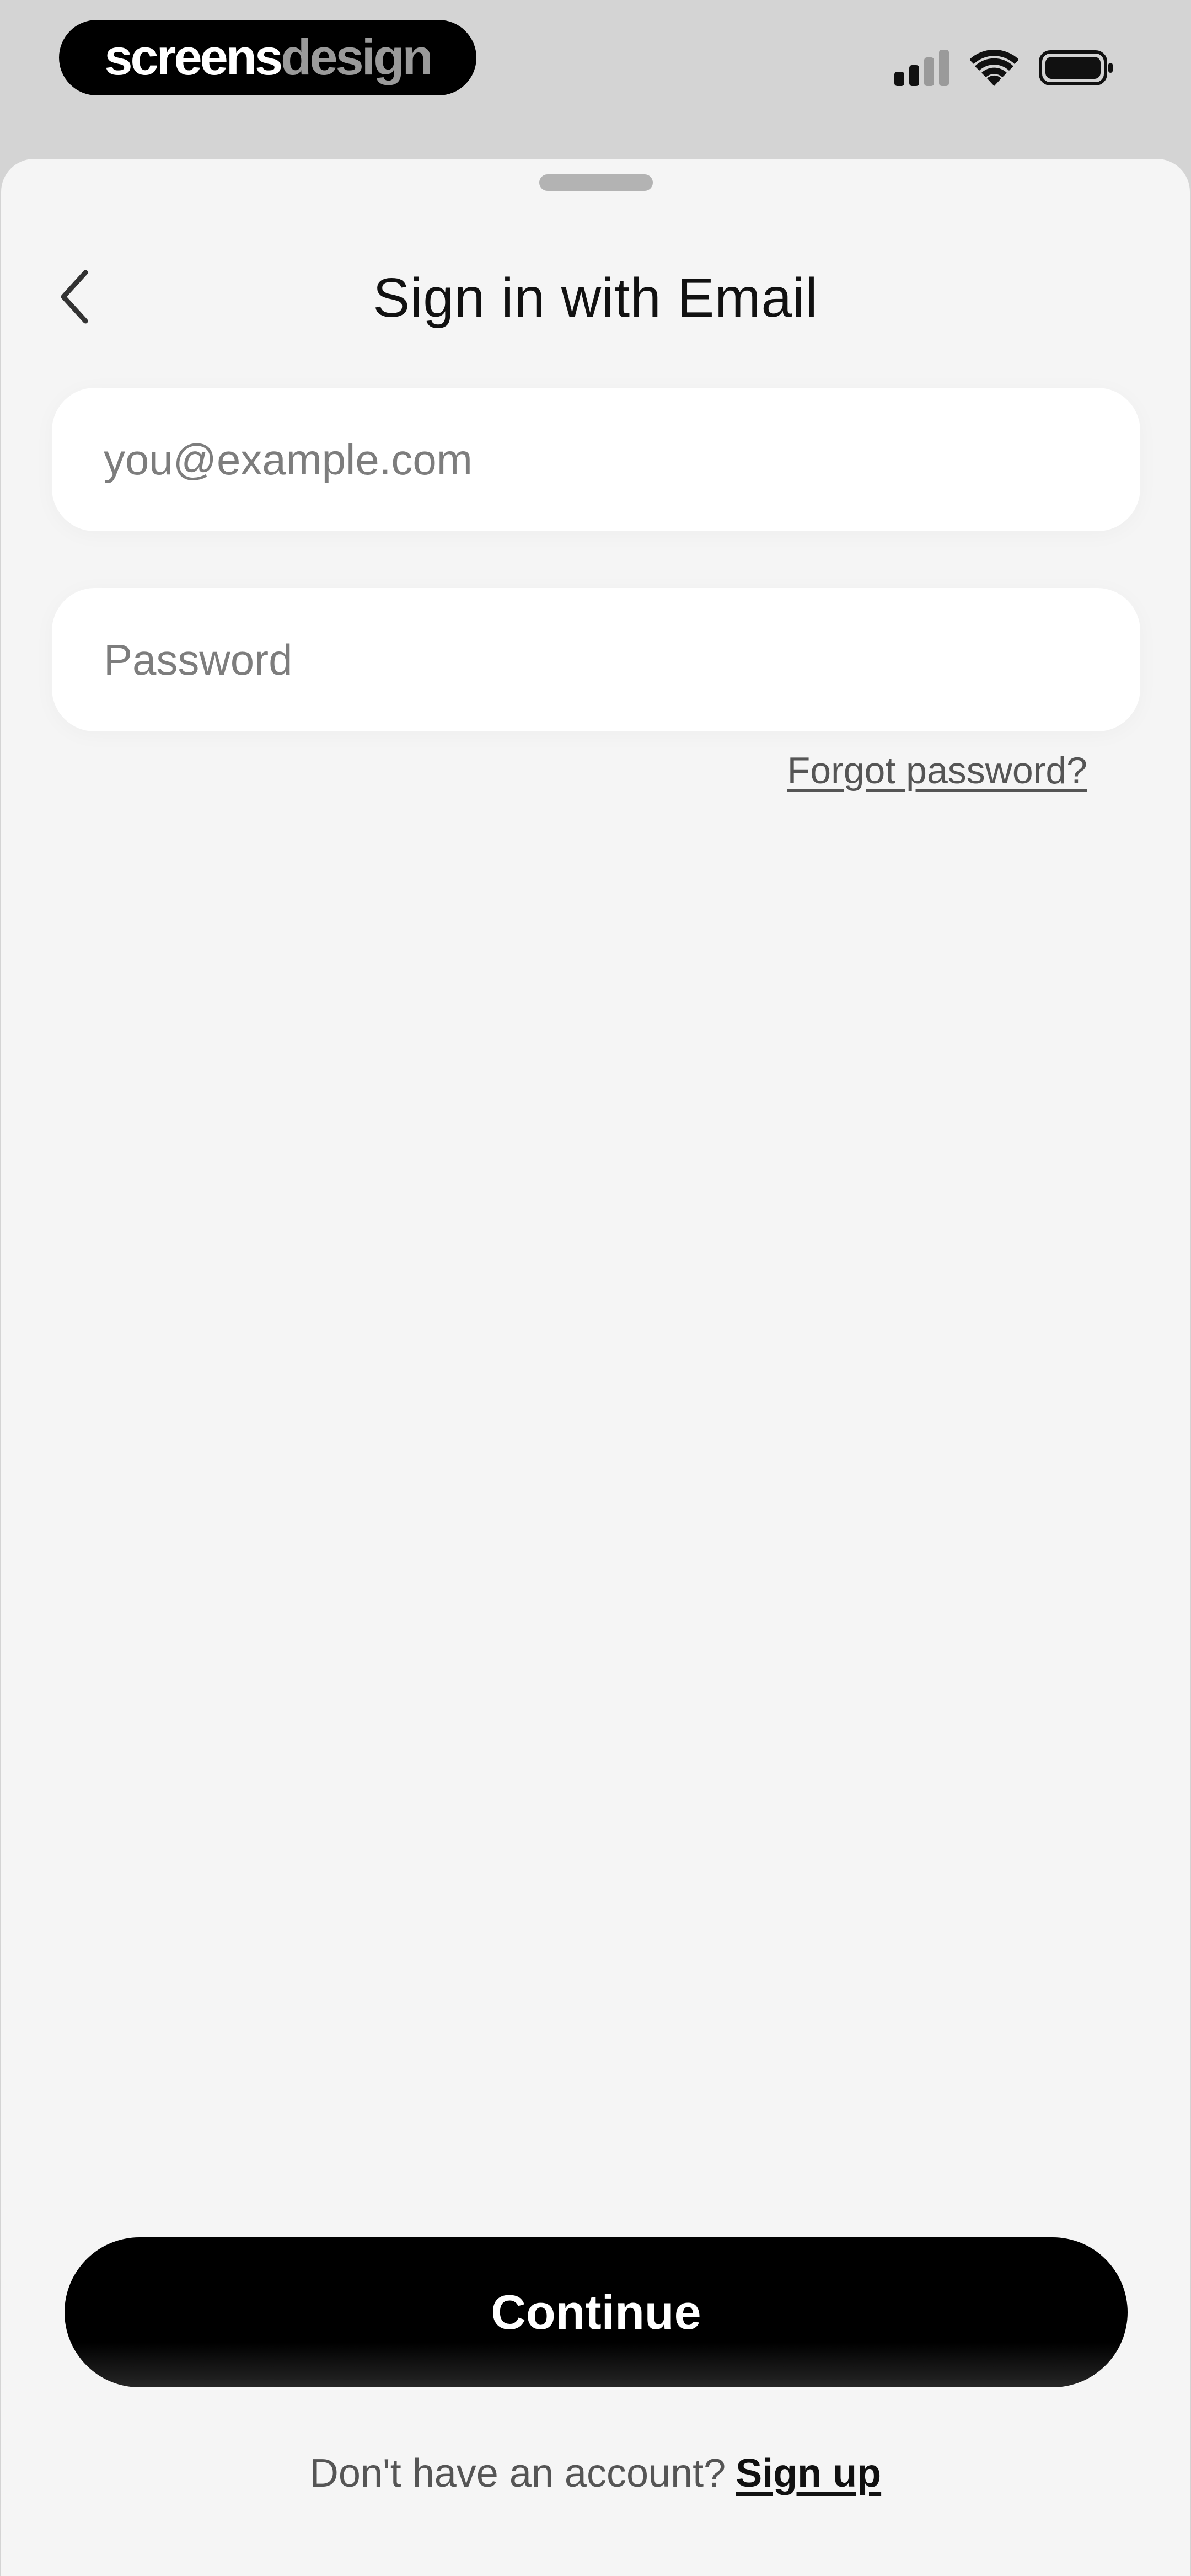 This screenshot has height=2576, width=1191. I want to click on status-icons, so click(1004, 68).